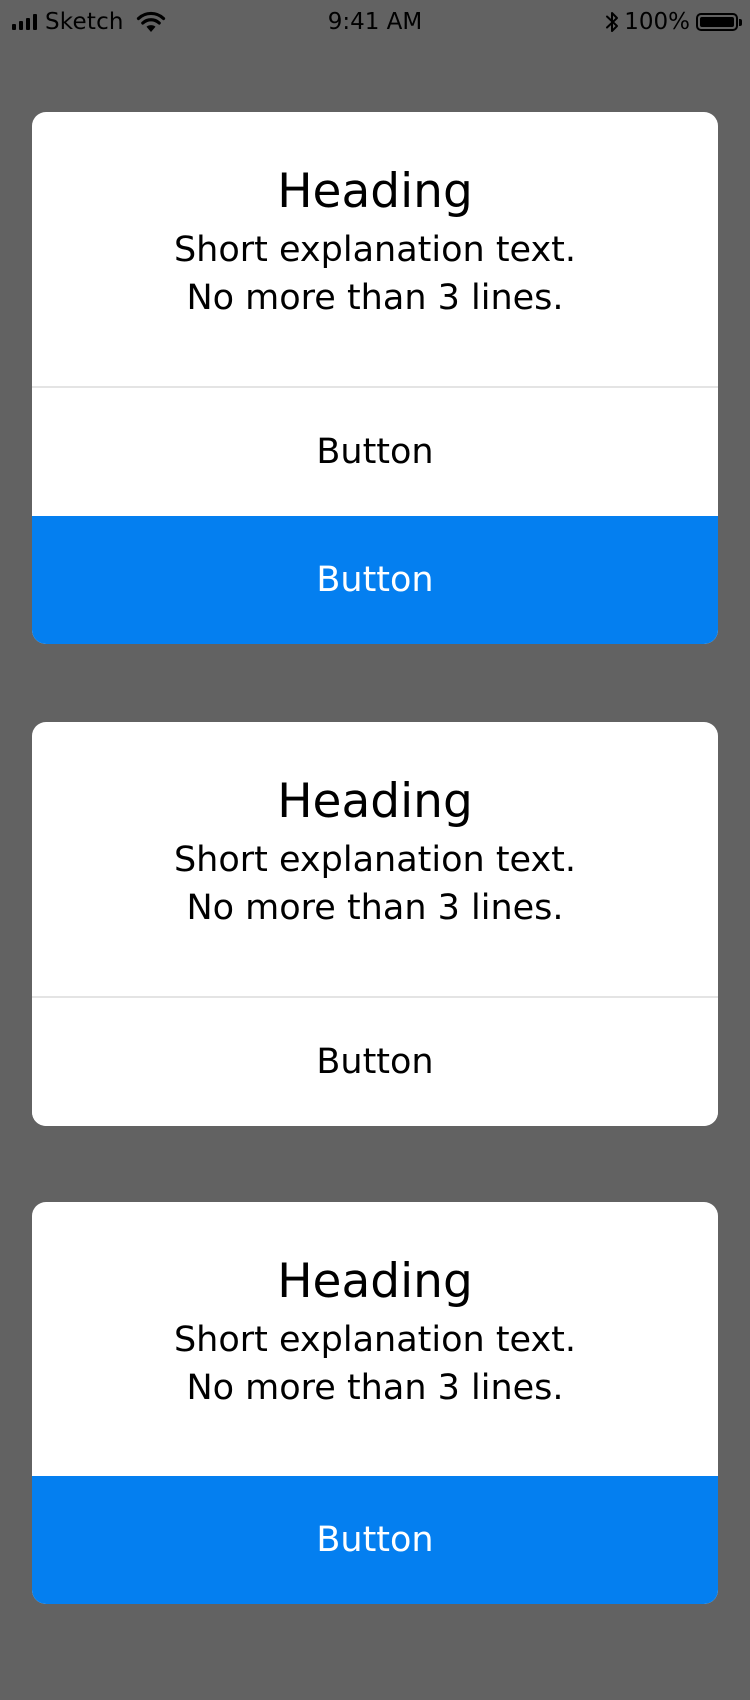 The width and height of the screenshot is (750, 1700). Describe the element at coordinates (719, 22) in the screenshot. I see `battery-icon` at that location.